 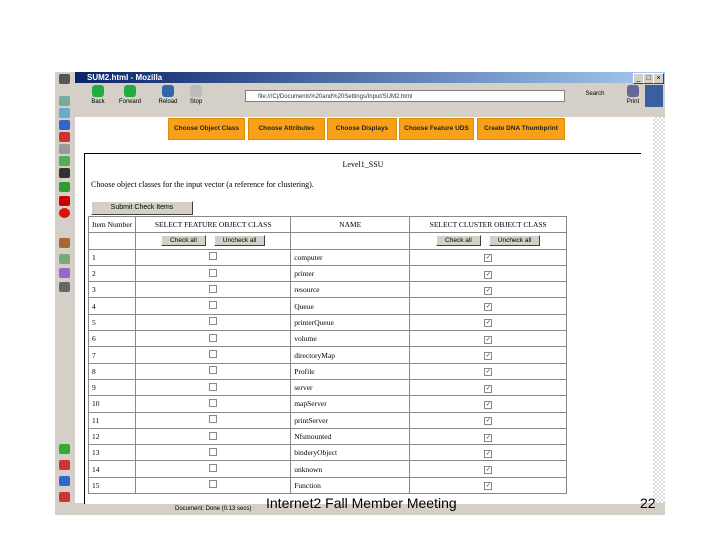 I want to click on status-text: Document: Done (0.13 secs), so click(x=213, y=509).